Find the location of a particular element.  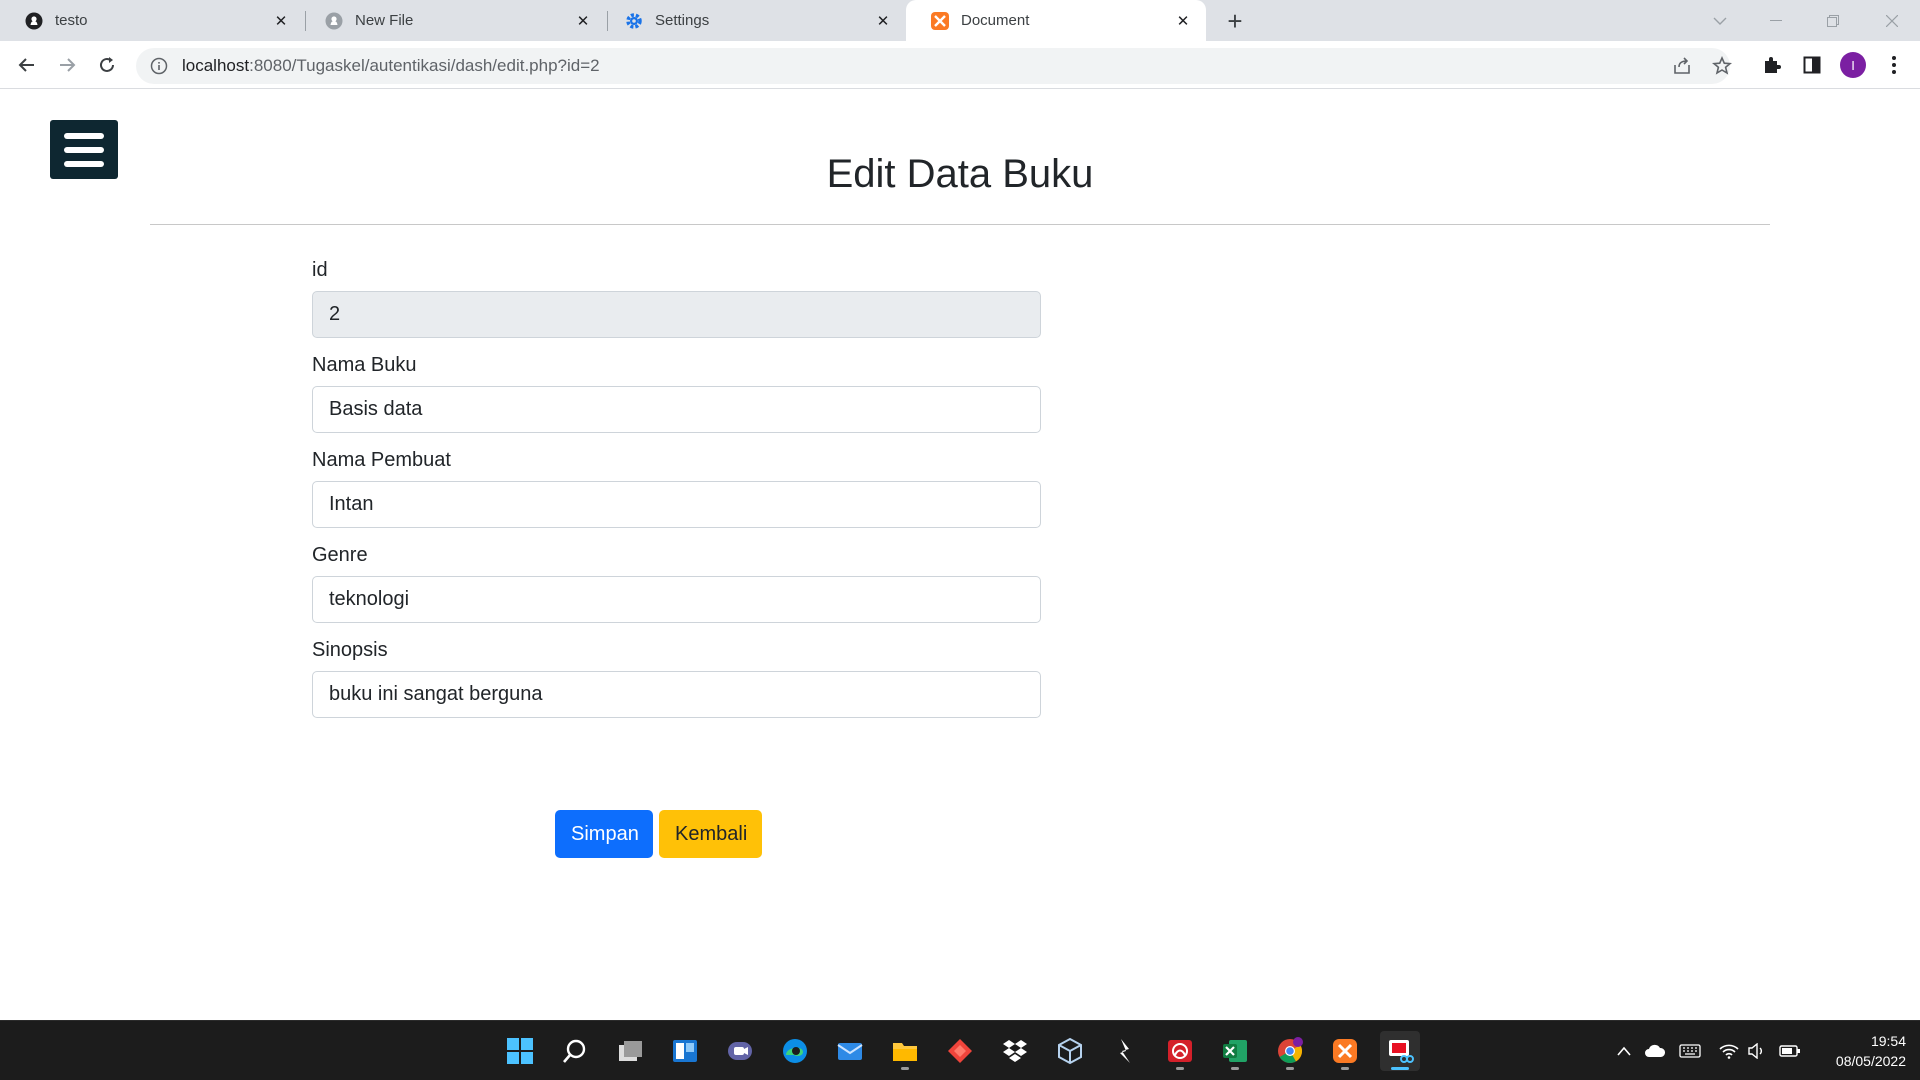

acrobat-icon is located at coordinates (1180, 1051).